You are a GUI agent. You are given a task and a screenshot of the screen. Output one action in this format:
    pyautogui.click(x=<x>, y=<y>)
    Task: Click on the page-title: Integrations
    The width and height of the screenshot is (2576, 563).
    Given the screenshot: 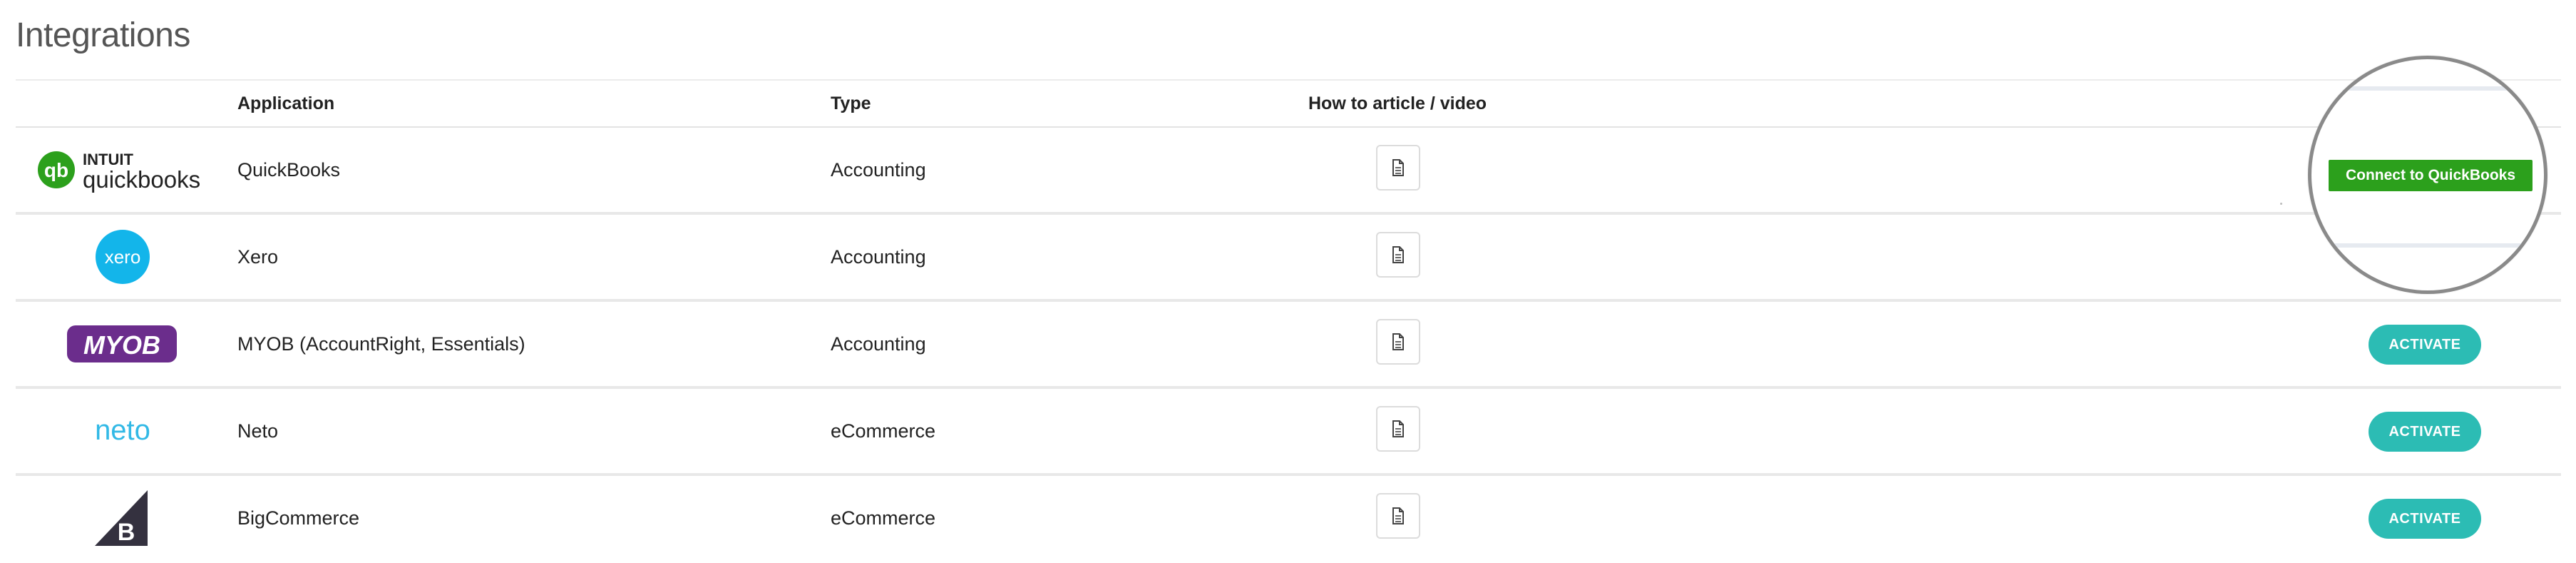 What is the action you would take?
    pyautogui.click(x=103, y=35)
    